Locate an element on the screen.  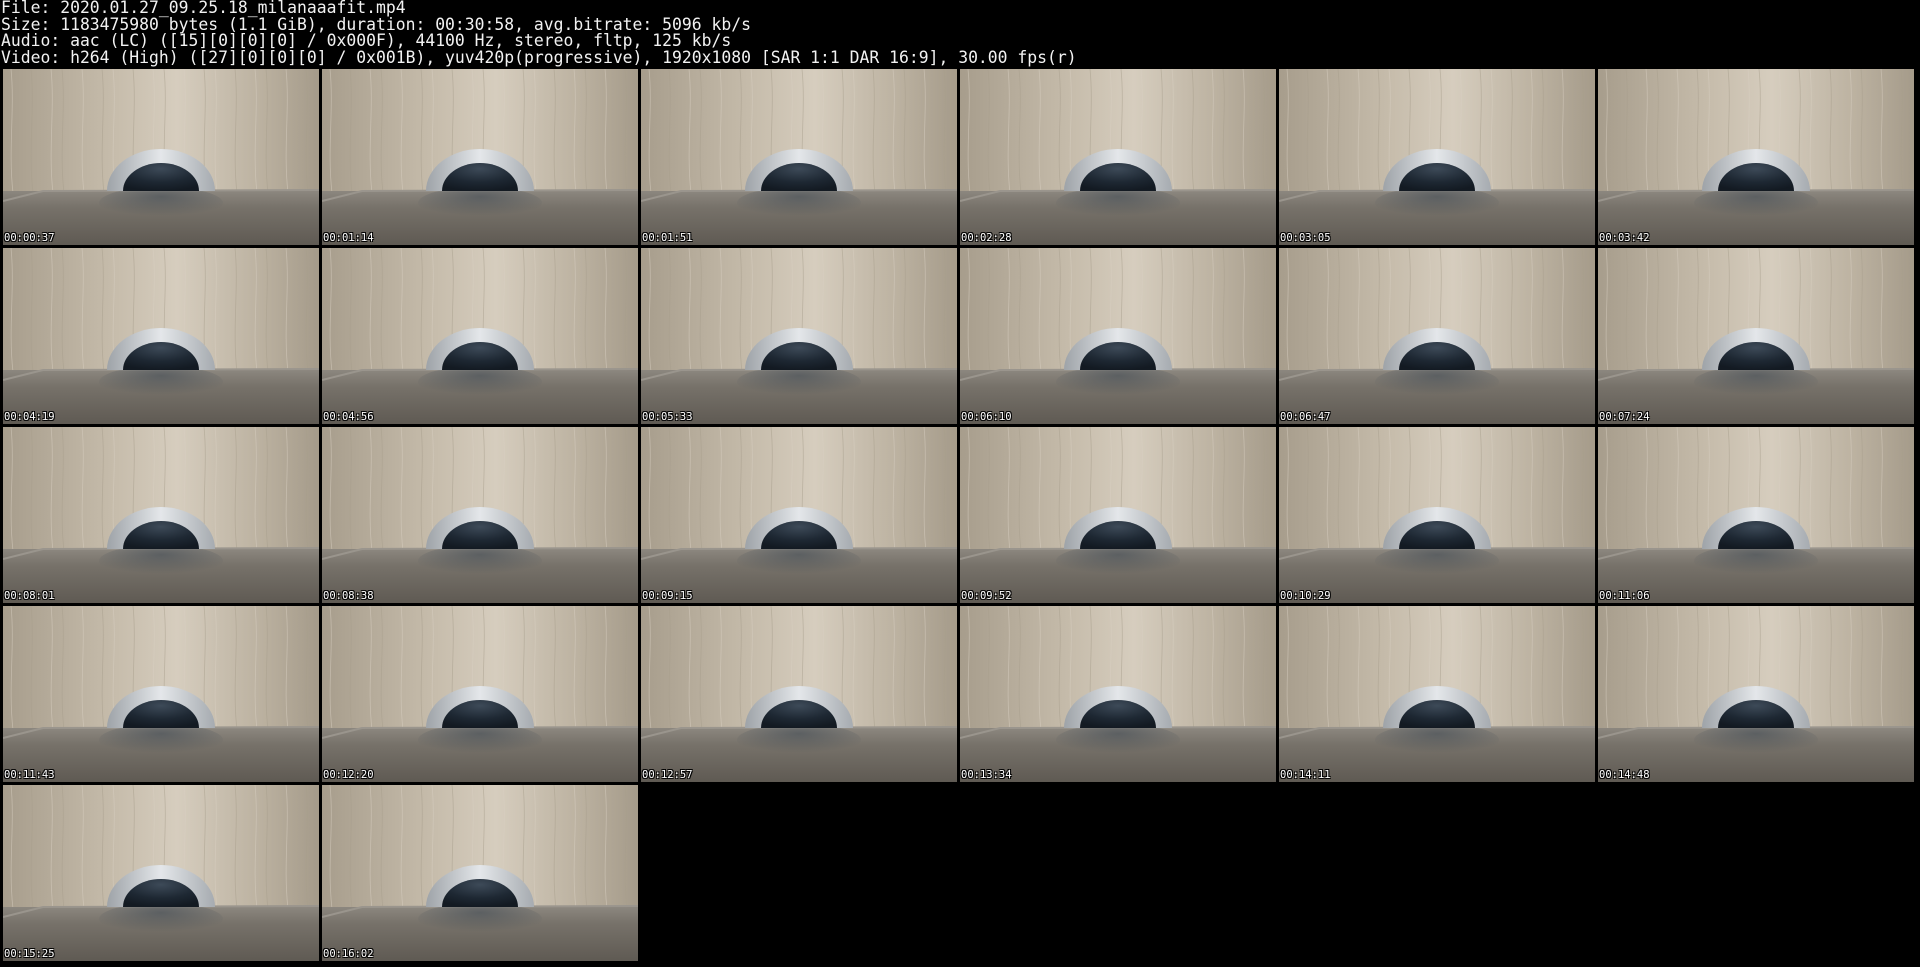
thumbnail-timestamp: 00:08:38 is located at coordinates (348, 596).